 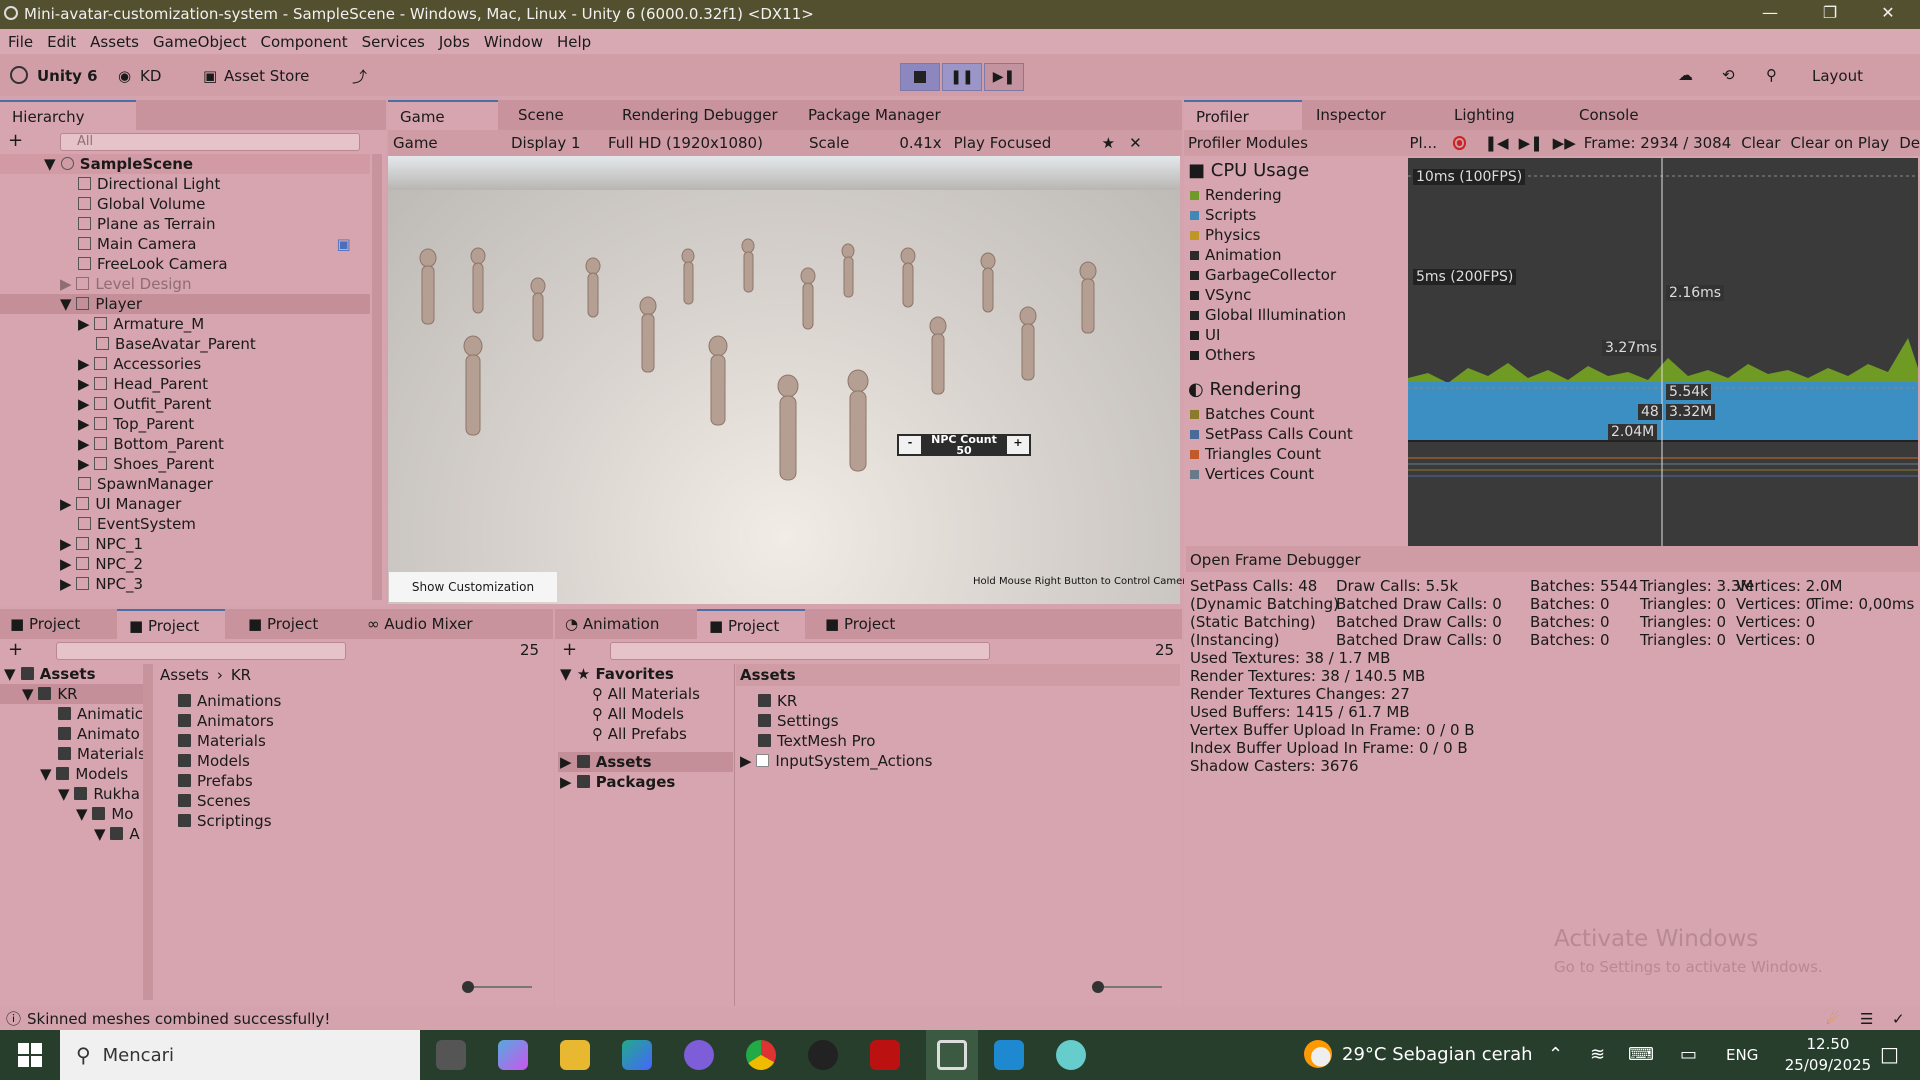 I want to click on layers-icon: ☰, so click(x=1866, y=1019).